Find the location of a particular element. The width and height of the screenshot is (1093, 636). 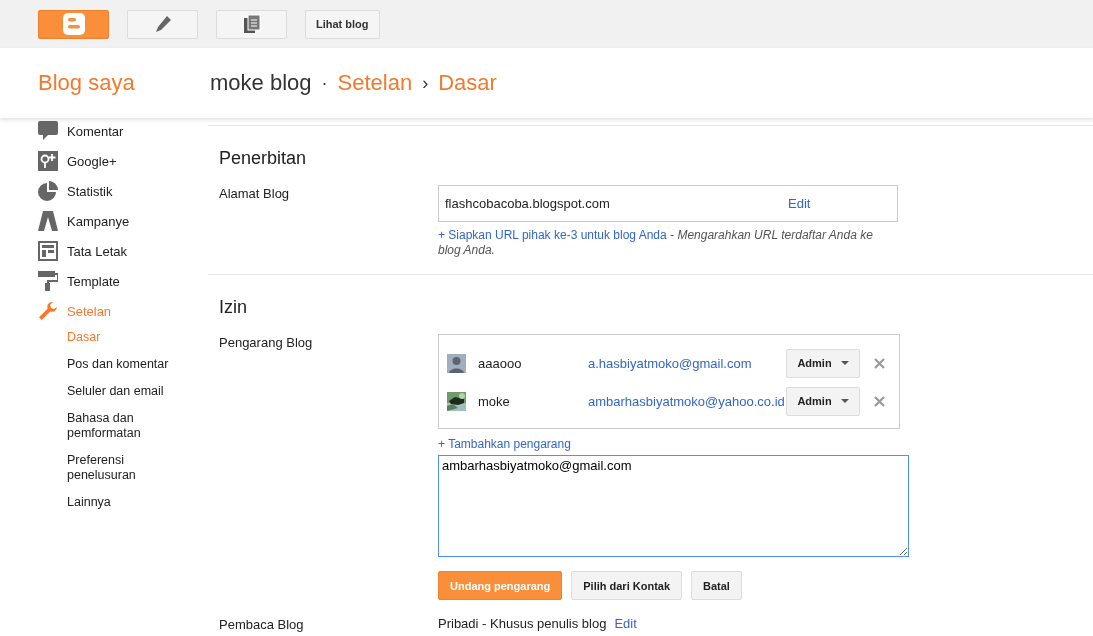

help-text: + Siapkan URL pihak ke-3 untuk blog Anda - Mengarahkan URL terdaftar Anda ke blog Anda. is located at coordinates (656, 243).